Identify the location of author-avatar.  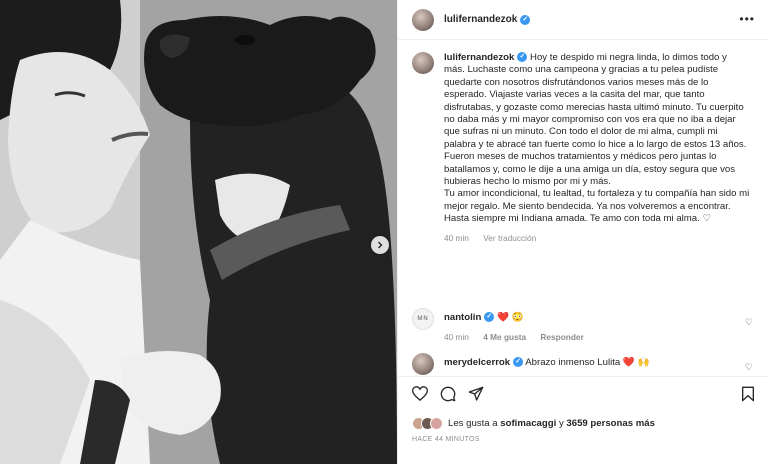
(423, 19).